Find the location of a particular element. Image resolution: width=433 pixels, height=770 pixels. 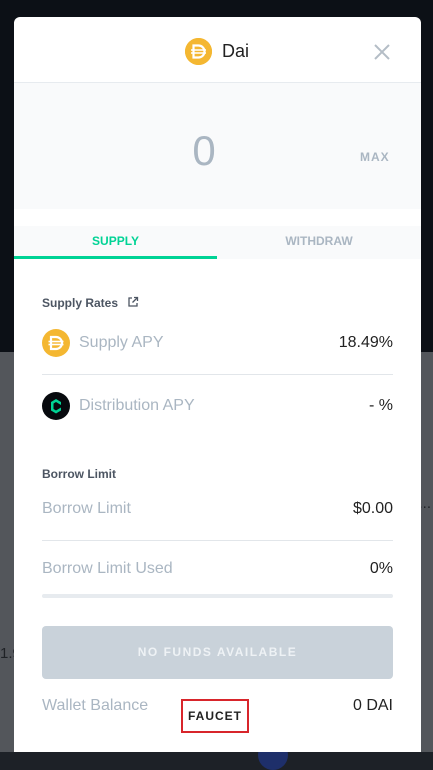

supply-rates-heading: Supply Rates is located at coordinates (90, 303).